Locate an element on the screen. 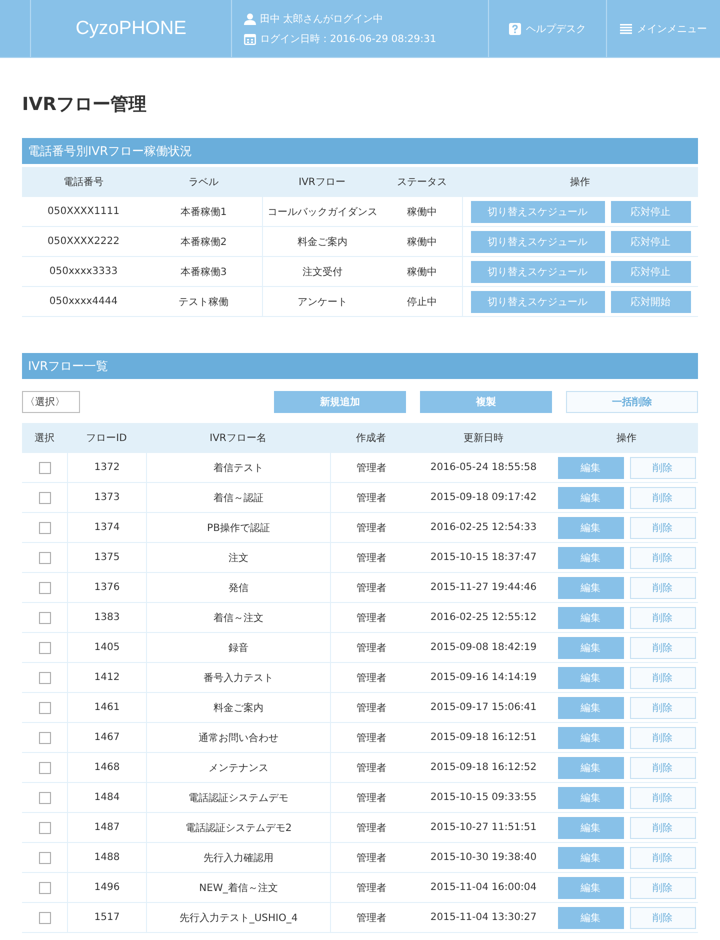  toolbar-button: 一括削除 is located at coordinates (632, 401).